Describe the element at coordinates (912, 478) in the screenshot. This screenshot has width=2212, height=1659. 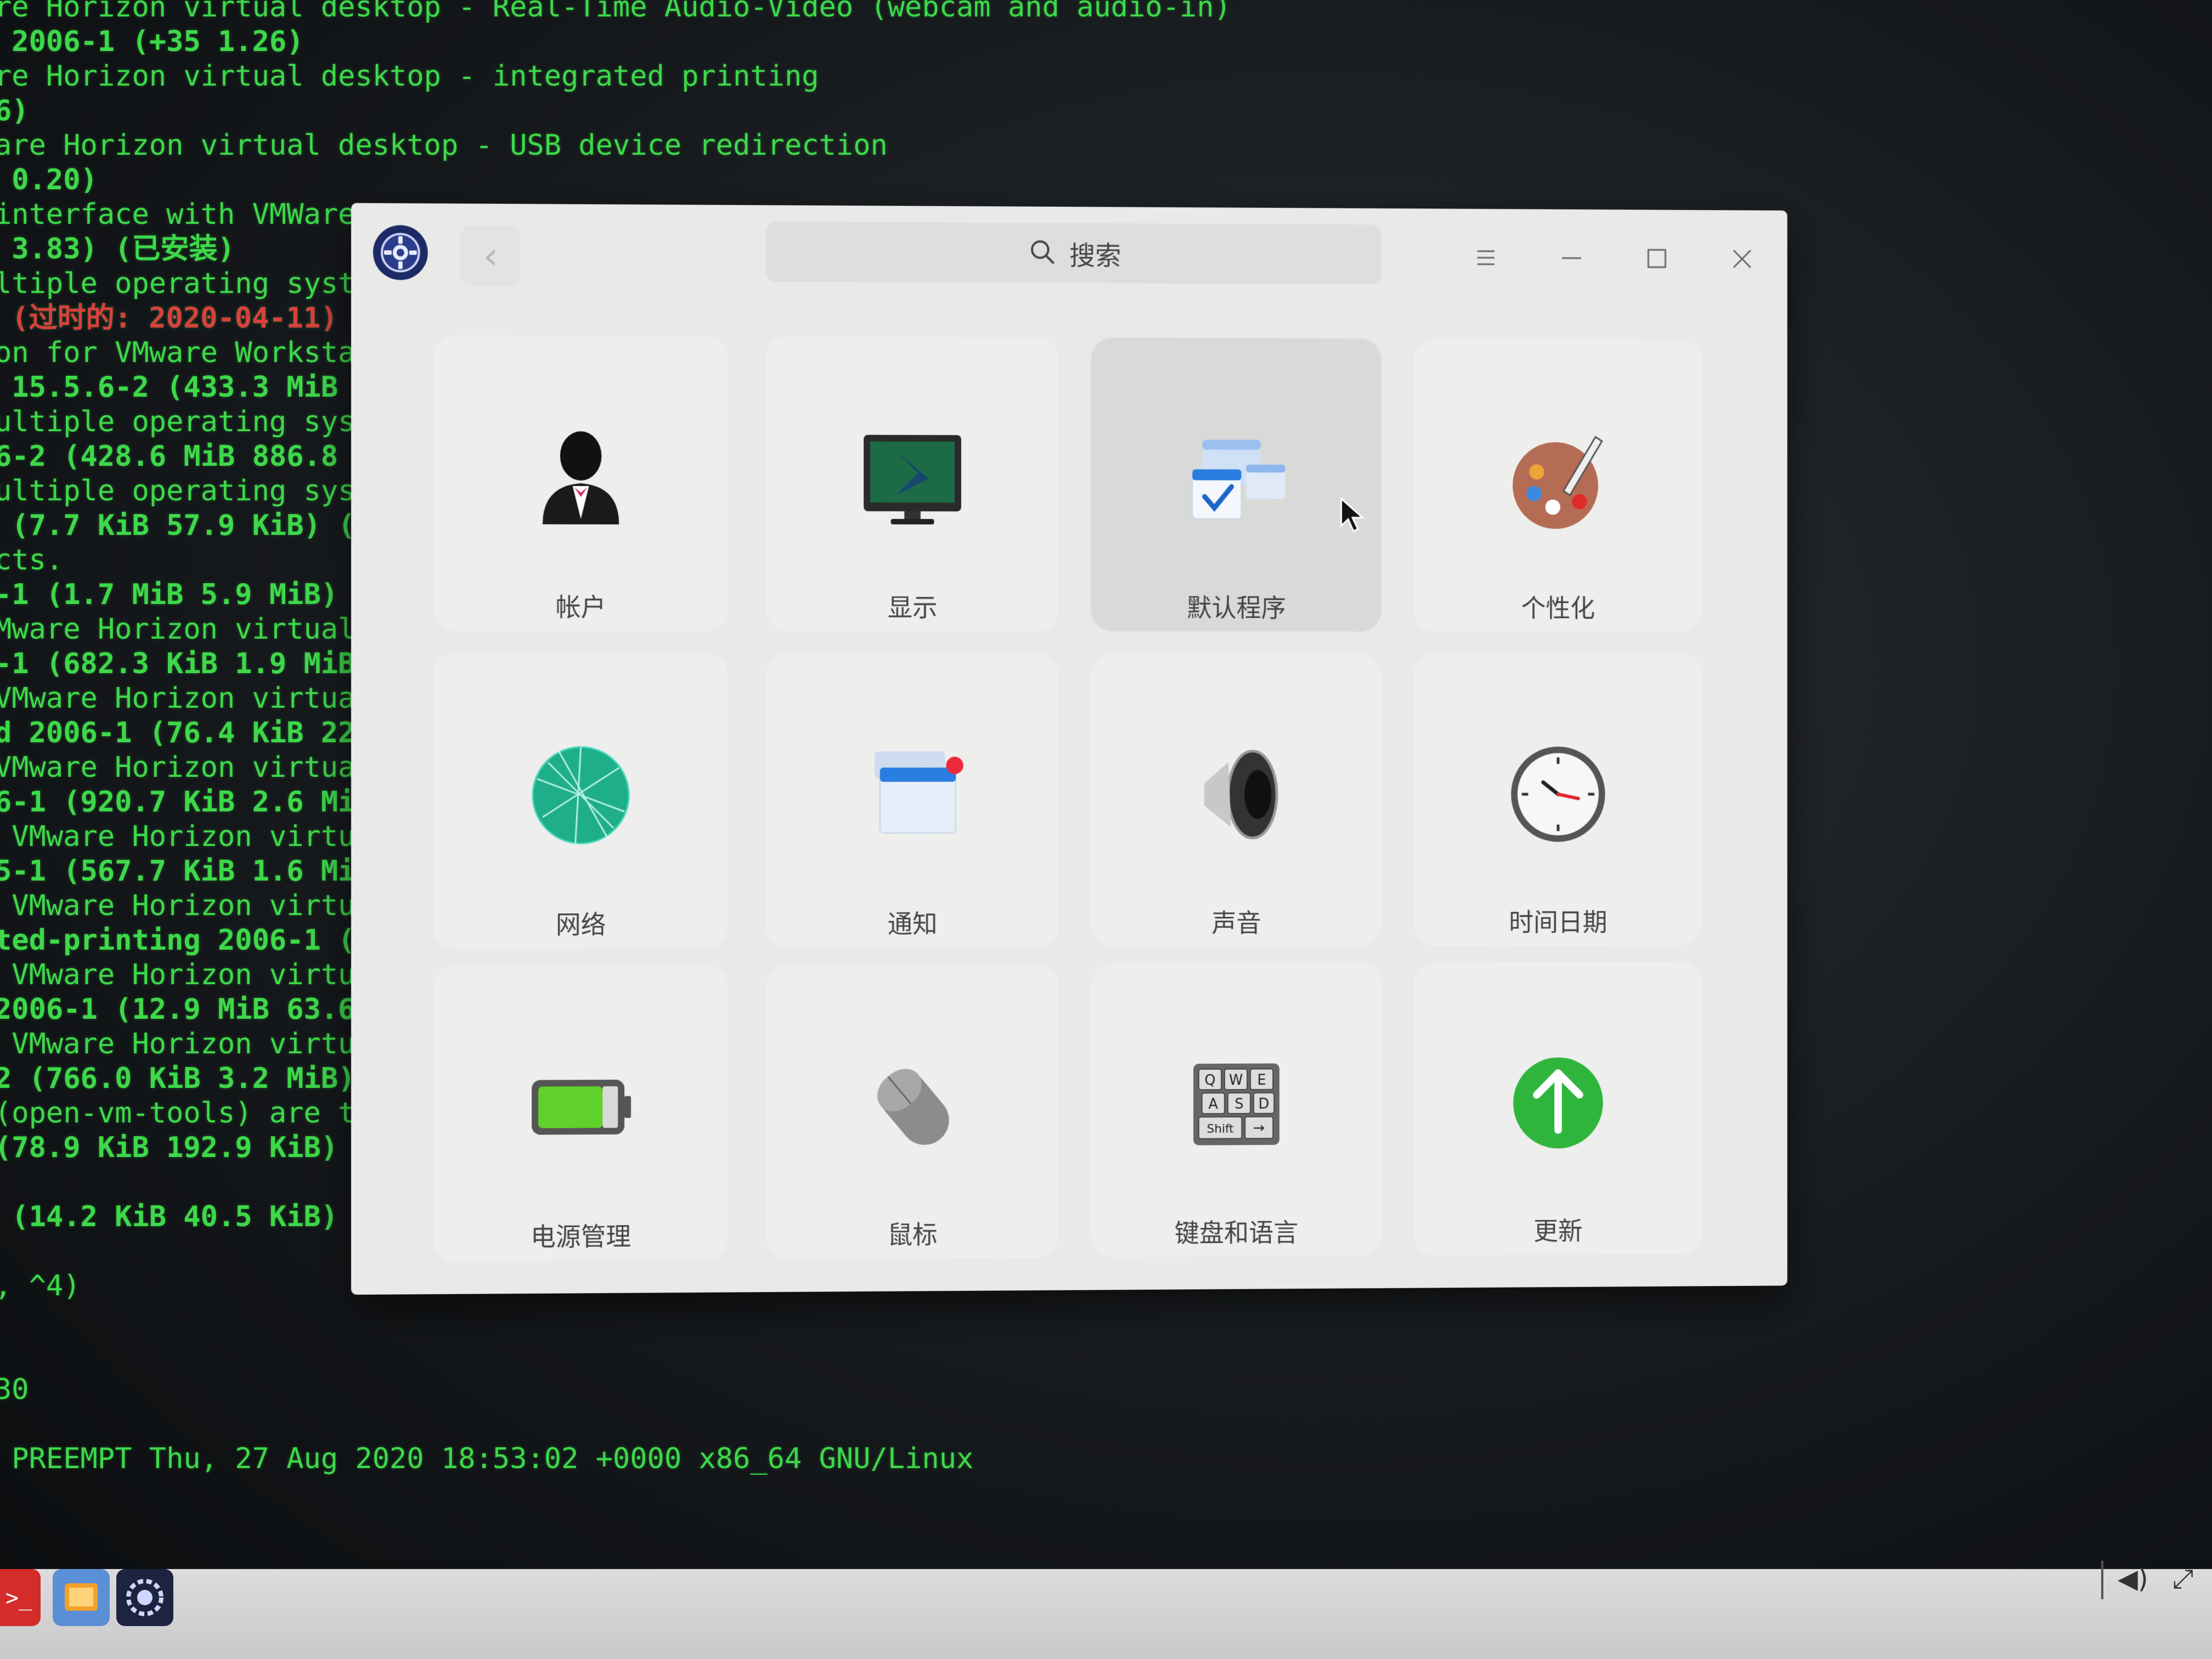
I see `monitor-icon` at that location.